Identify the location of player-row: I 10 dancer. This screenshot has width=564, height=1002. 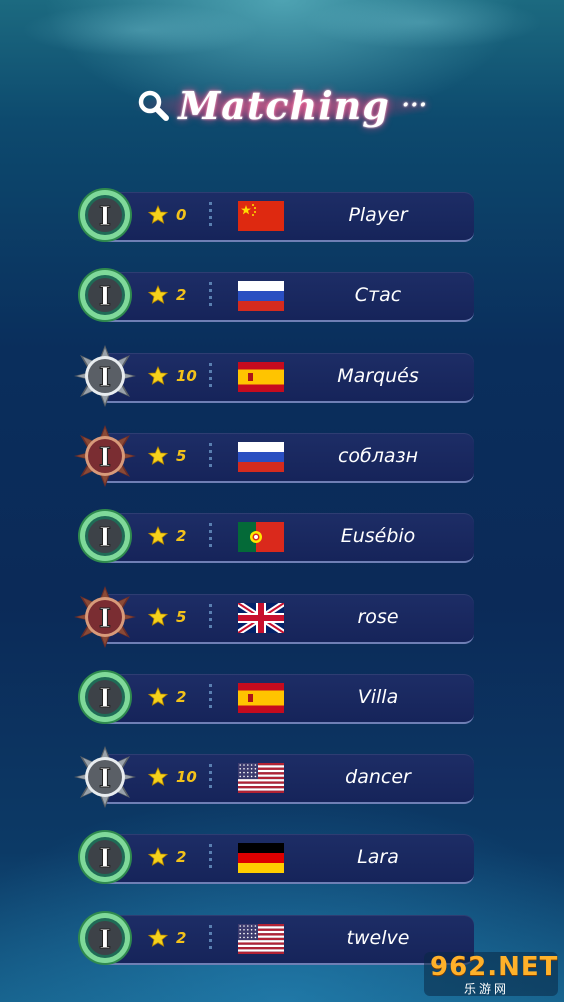
(275, 777).